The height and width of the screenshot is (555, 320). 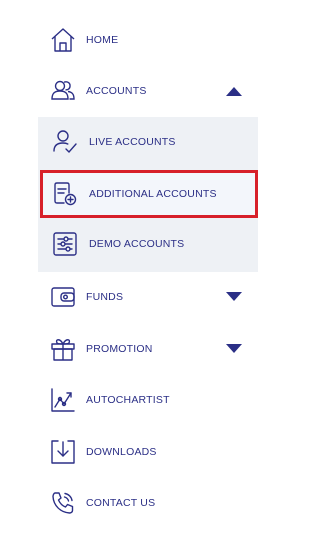 I want to click on gift-icon, so click(x=63, y=349).